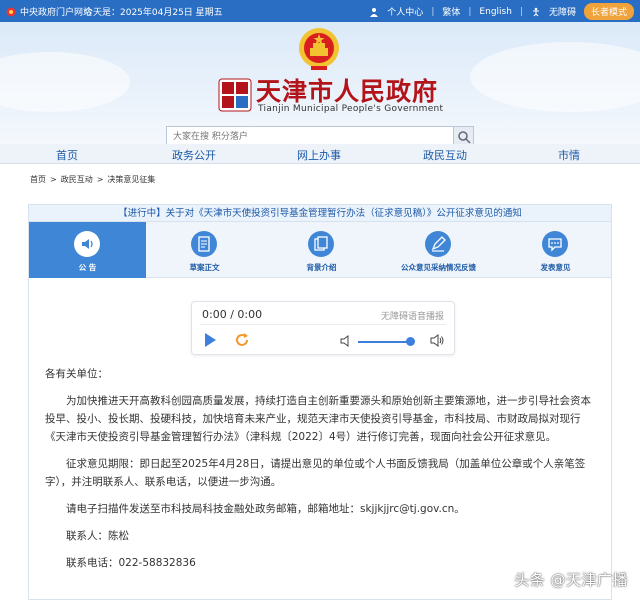 The height and width of the screenshot is (600, 640). Describe the element at coordinates (351, 109) in the screenshot. I see `site-subtitle: Tianjin Municipal People's Government` at that location.